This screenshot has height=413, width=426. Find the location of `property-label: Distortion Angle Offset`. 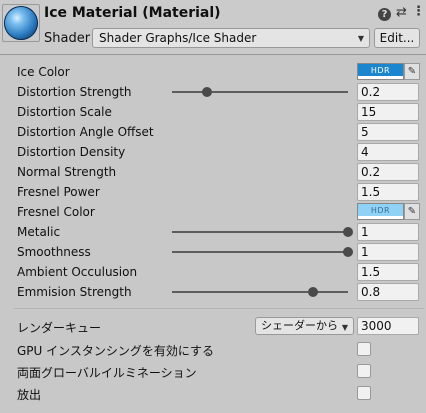

property-label: Distortion Angle Offset is located at coordinates (85, 132).